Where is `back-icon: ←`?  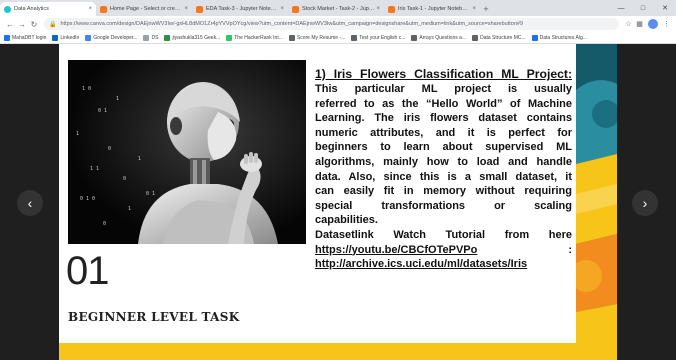
back-icon: ← is located at coordinates (10, 24).